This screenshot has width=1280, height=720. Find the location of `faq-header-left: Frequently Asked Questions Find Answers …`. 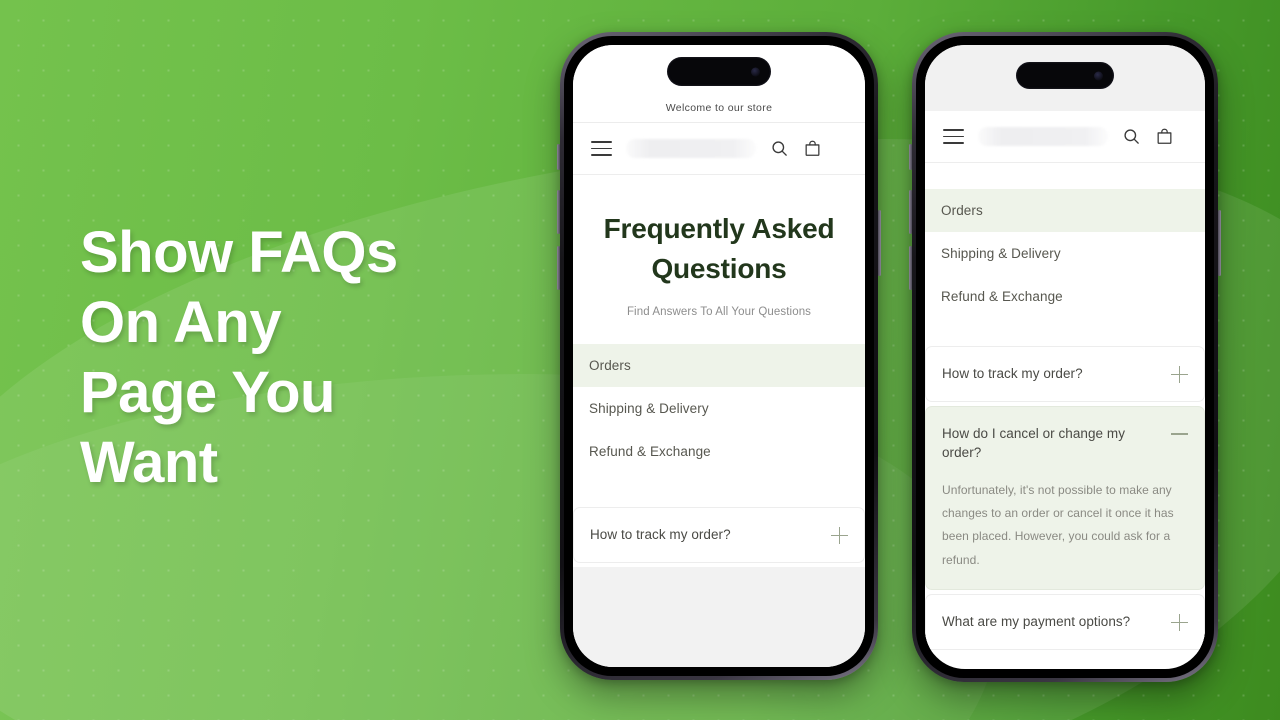

faq-header-left: Frequently Asked Questions Find Answers … is located at coordinates (719, 260).